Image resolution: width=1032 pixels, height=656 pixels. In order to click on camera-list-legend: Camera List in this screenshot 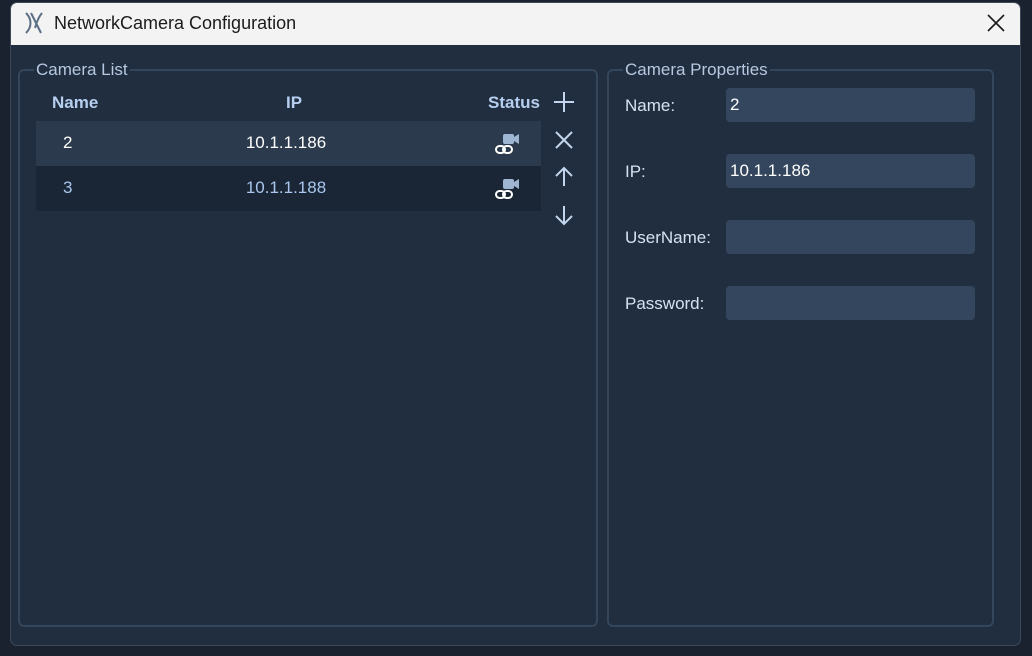, I will do `click(82, 69)`.